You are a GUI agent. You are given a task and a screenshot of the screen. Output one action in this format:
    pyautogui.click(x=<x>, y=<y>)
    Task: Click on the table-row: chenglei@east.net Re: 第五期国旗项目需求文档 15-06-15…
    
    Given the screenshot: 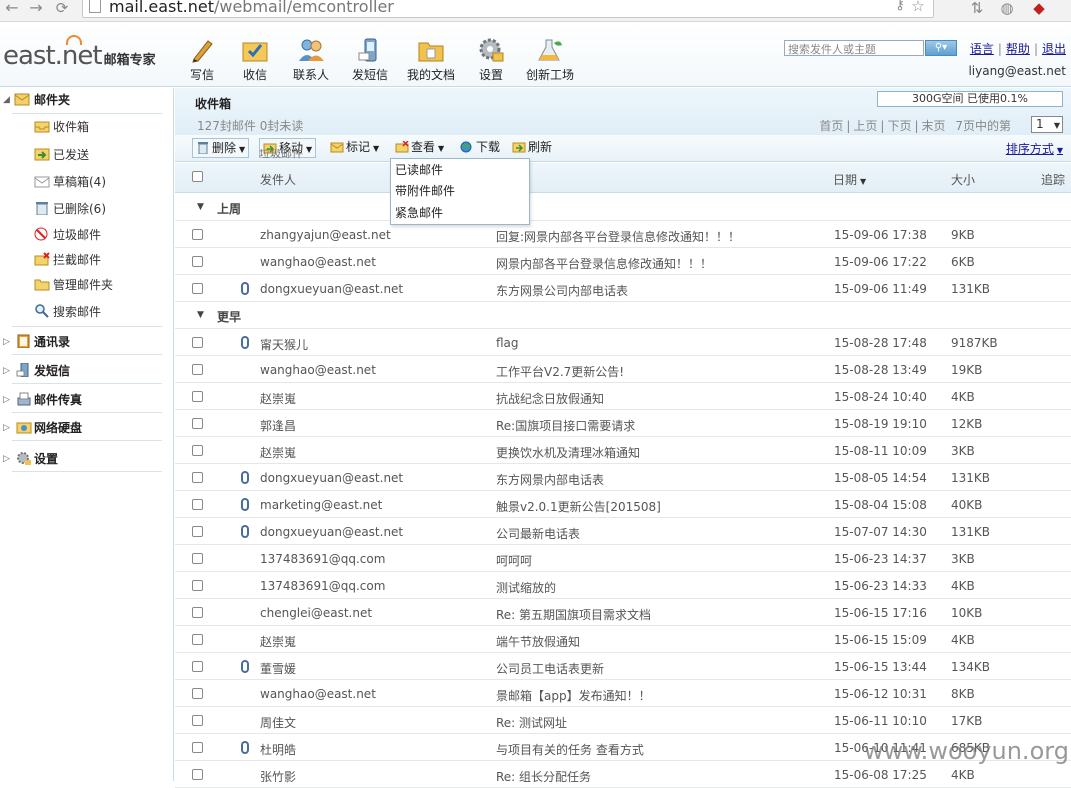 What is the action you would take?
    pyautogui.click(x=623, y=612)
    